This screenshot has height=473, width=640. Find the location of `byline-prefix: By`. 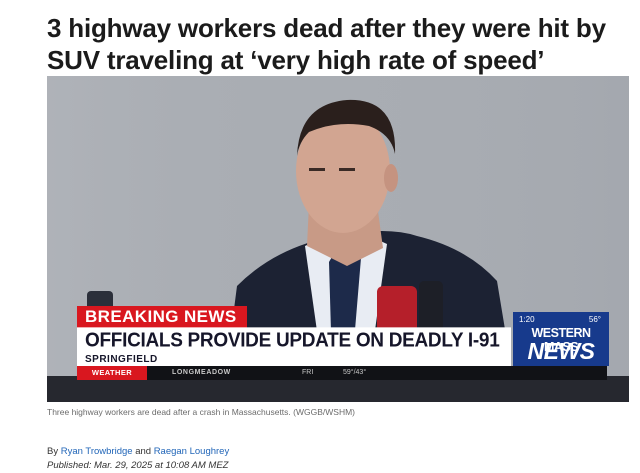

byline-prefix: By is located at coordinates (53, 451).